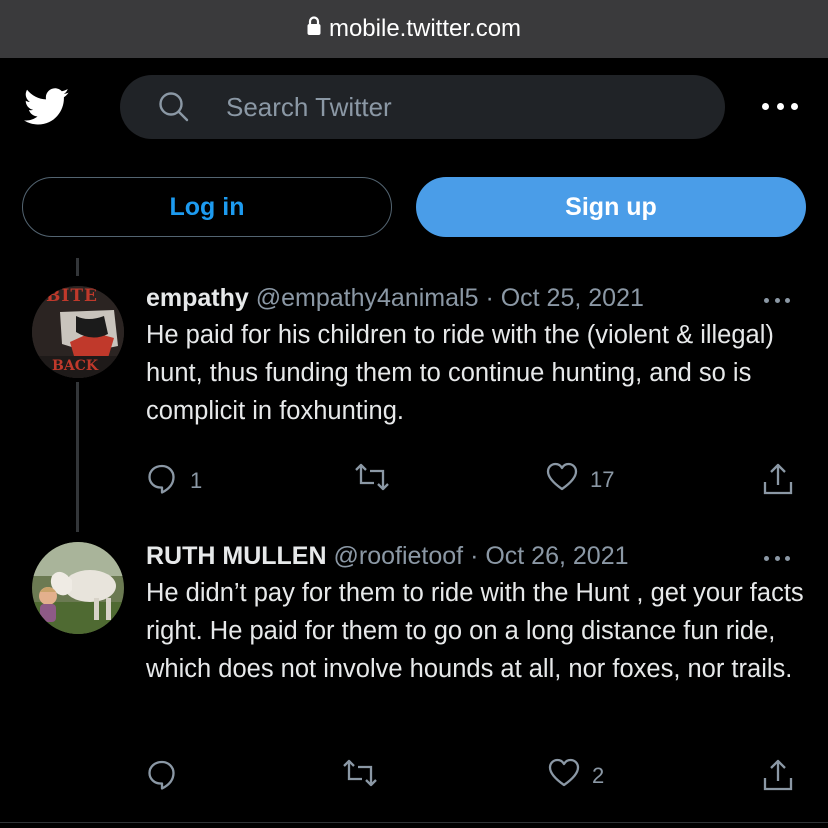 This screenshot has width=828, height=828. What do you see at coordinates (398, 556) in the screenshot?
I see `handle: @roofietoof` at bounding box center [398, 556].